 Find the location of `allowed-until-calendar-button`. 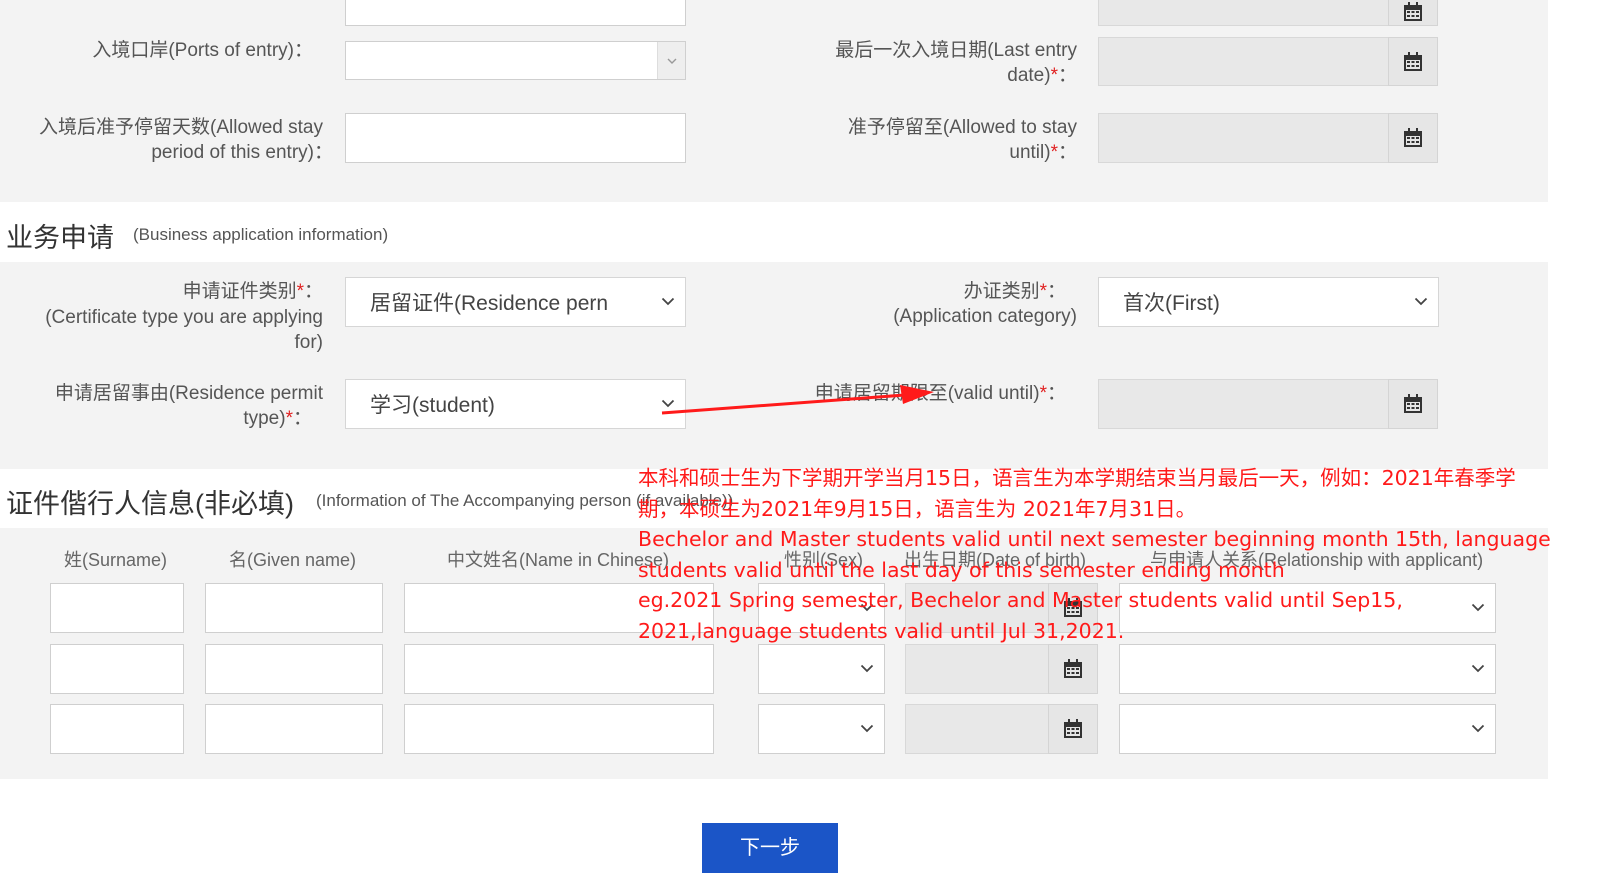

allowed-until-calendar-button is located at coordinates (1413, 138).